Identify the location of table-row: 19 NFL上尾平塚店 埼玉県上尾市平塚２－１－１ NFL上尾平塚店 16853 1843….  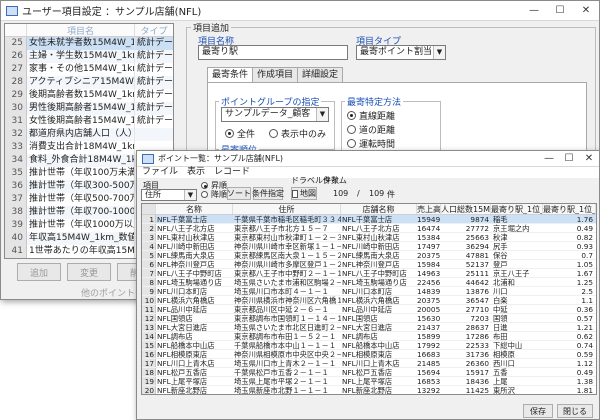
(369, 381).